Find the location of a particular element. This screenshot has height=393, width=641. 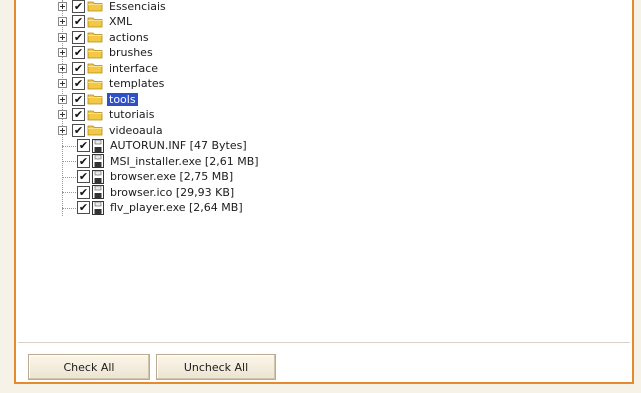

folder-label: actions is located at coordinates (129, 37).